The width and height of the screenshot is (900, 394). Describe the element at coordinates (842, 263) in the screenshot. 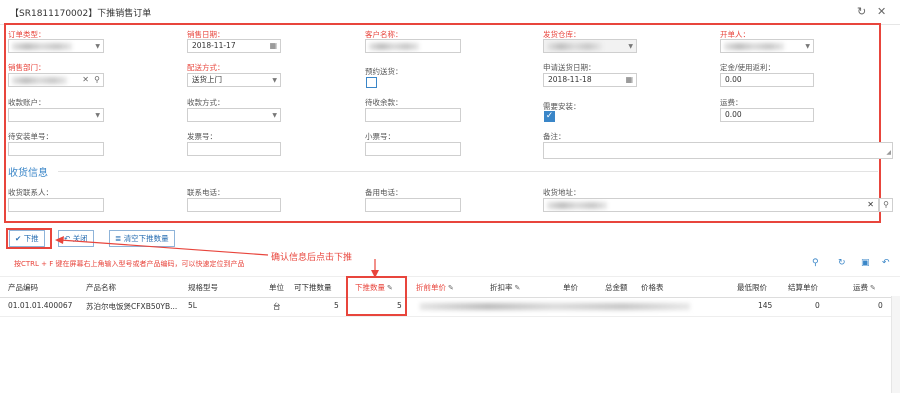

I see `refresh-icon: ↻` at that location.